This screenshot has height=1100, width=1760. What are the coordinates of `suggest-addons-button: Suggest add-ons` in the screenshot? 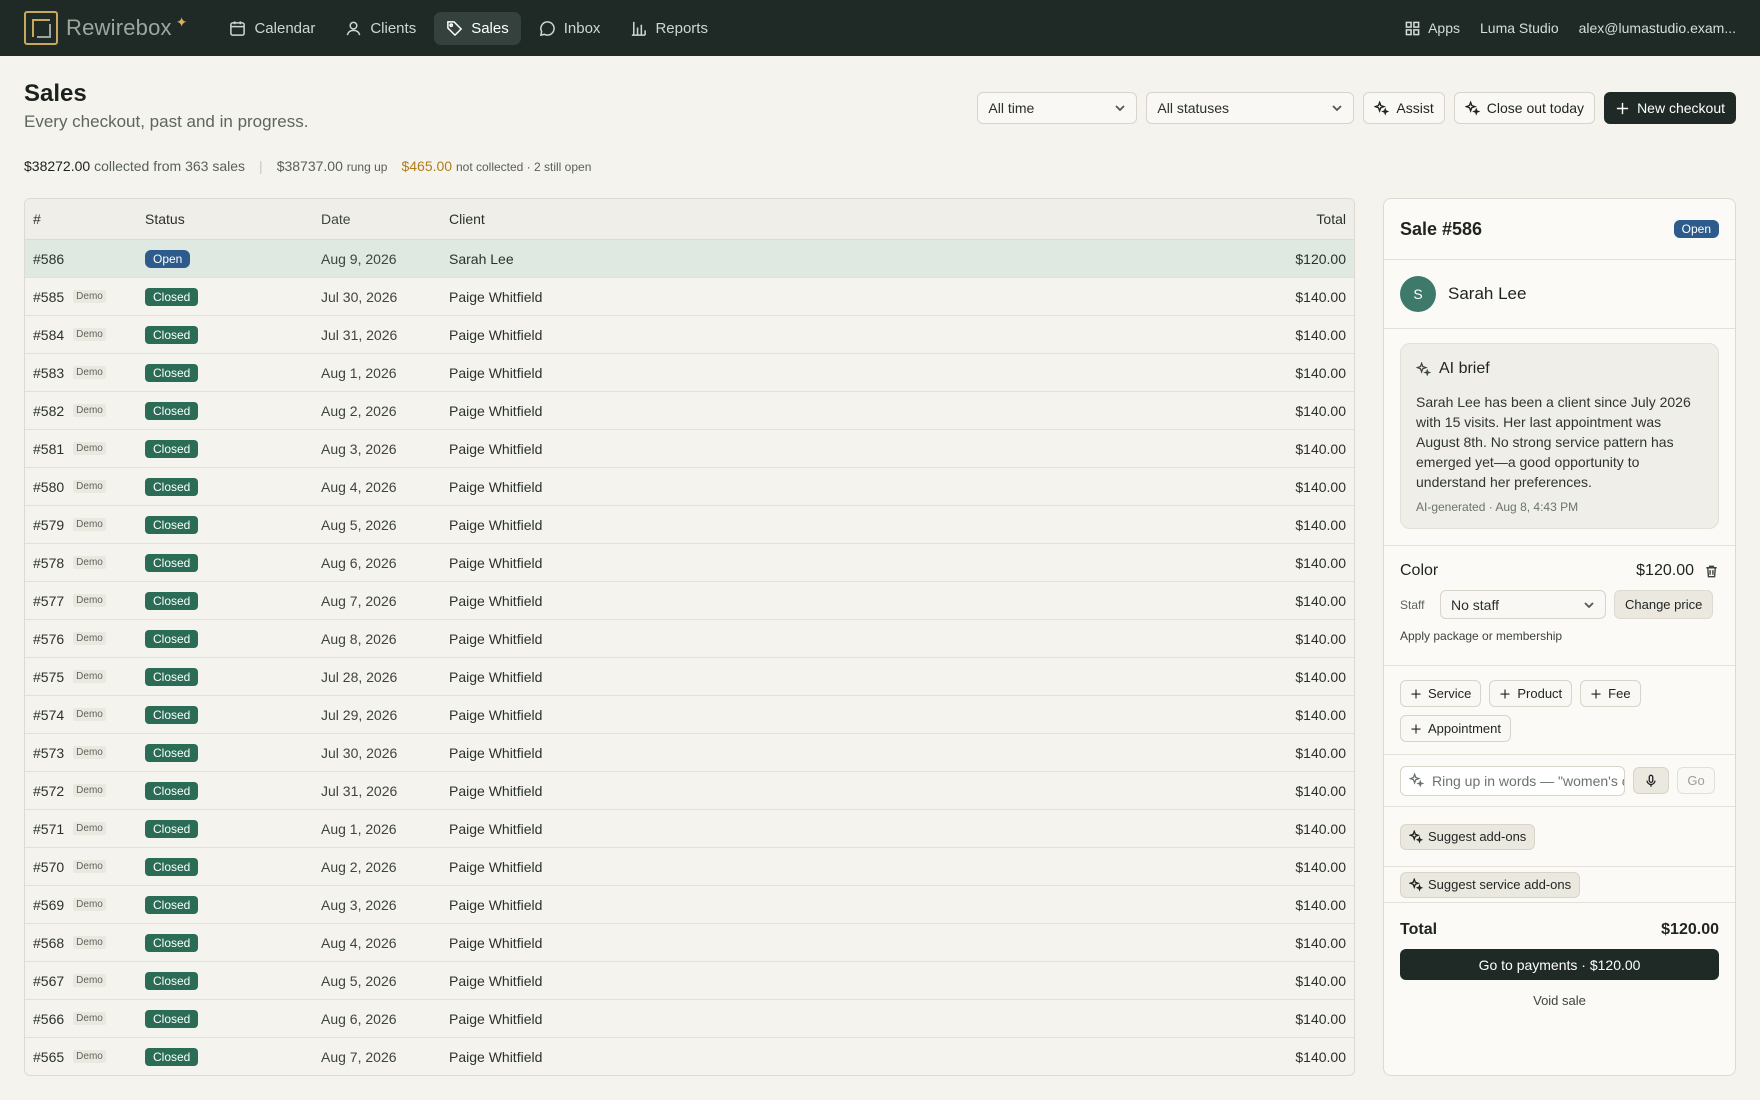 It's located at (1468, 836).